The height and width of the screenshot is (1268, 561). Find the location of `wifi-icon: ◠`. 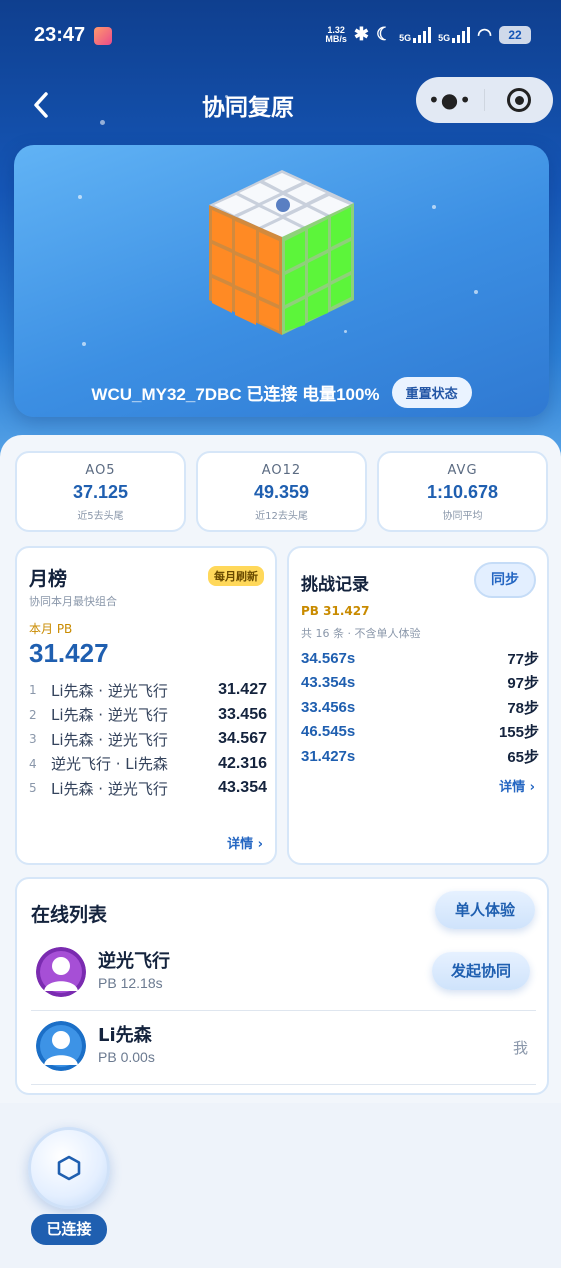

wifi-icon: ◠ is located at coordinates (484, 34).